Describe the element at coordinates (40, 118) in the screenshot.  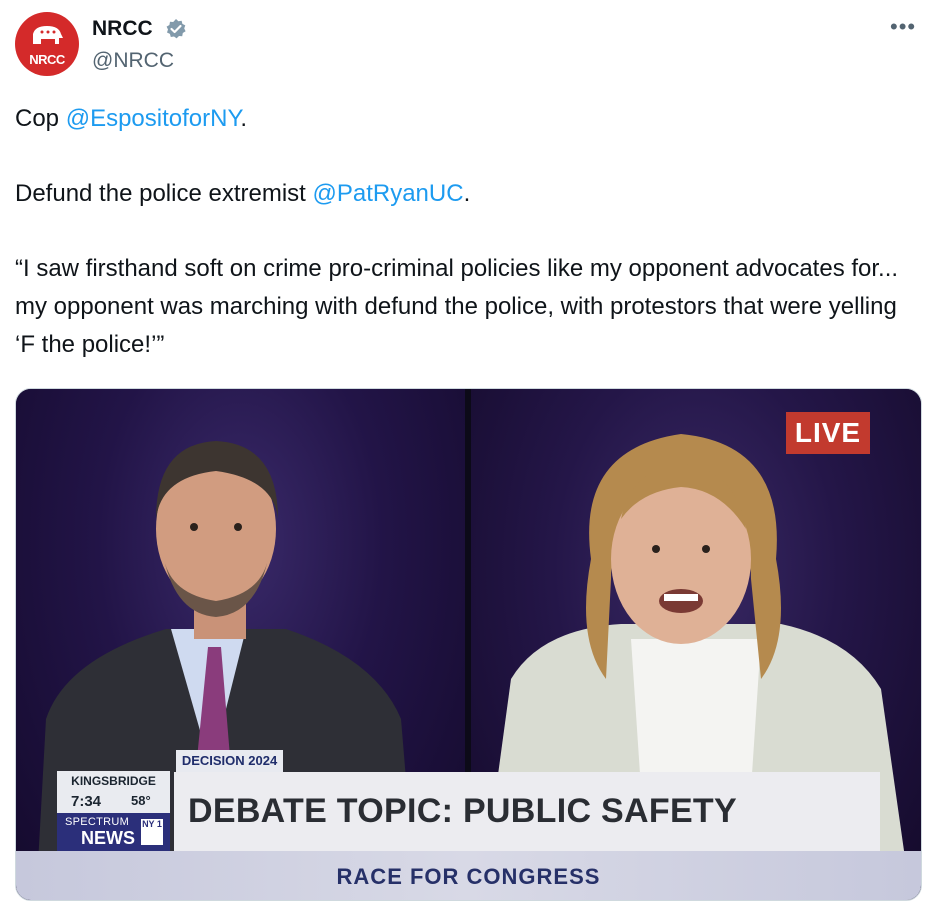
I see `tweet-line-1: Cop` at that location.